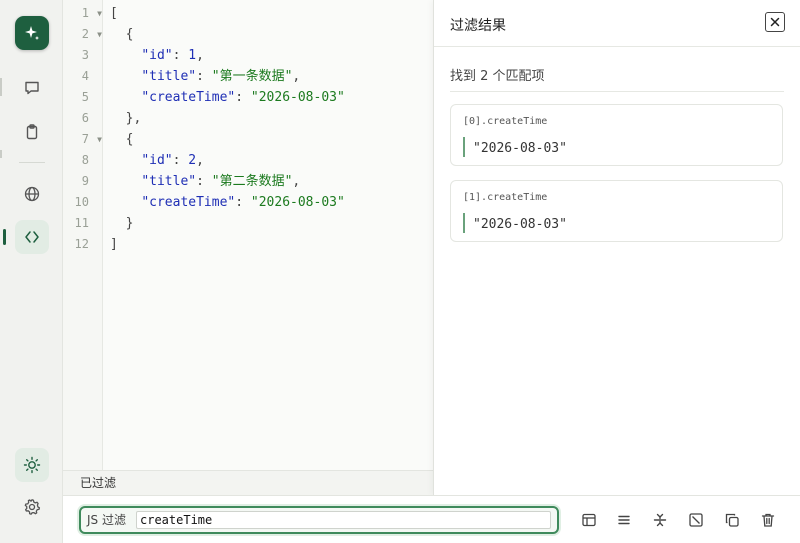 The image size is (800, 543). What do you see at coordinates (4, 237) in the screenshot?
I see `active-indicator` at bounding box center [4, 237].